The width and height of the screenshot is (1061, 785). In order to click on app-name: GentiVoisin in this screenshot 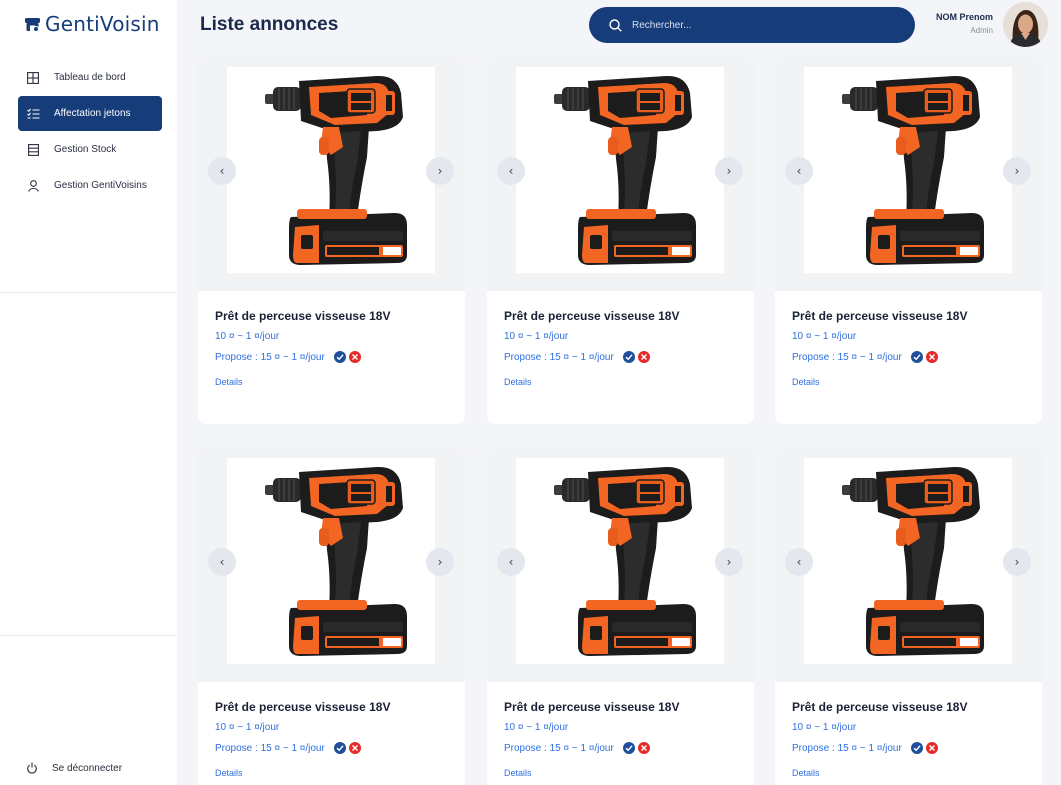, I will do `click(102, 24)`.